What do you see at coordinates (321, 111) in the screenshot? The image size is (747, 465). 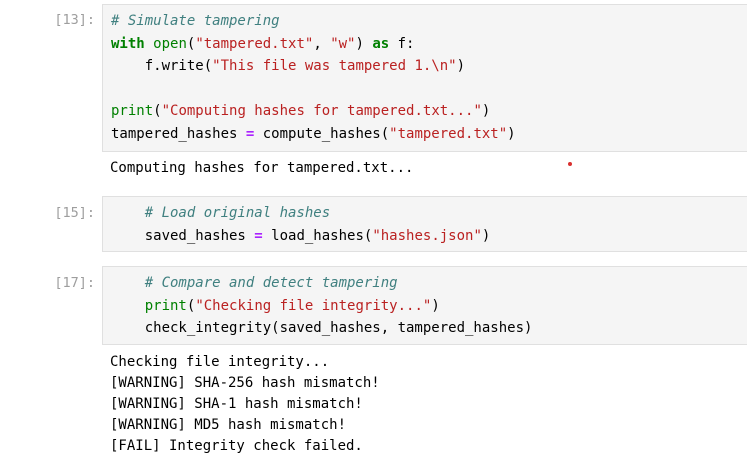 I see `code-token: "Computing hashes for tampered.txt..."` at bounding box center [321, 111].